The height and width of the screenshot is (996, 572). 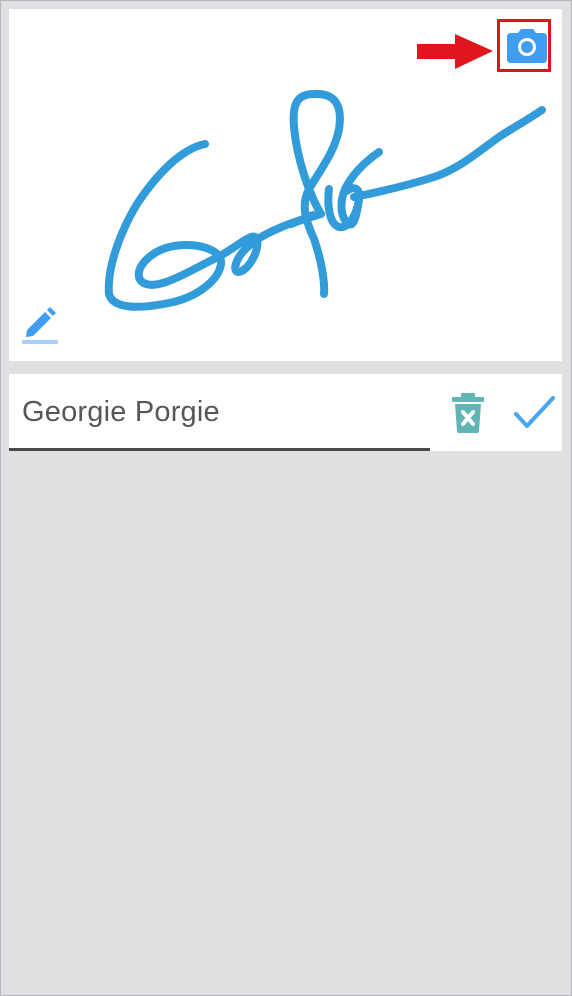 What do you see at coordinates (535, 414) in the screenshot?
I see `check-icon` at bounding box center [535, 414].